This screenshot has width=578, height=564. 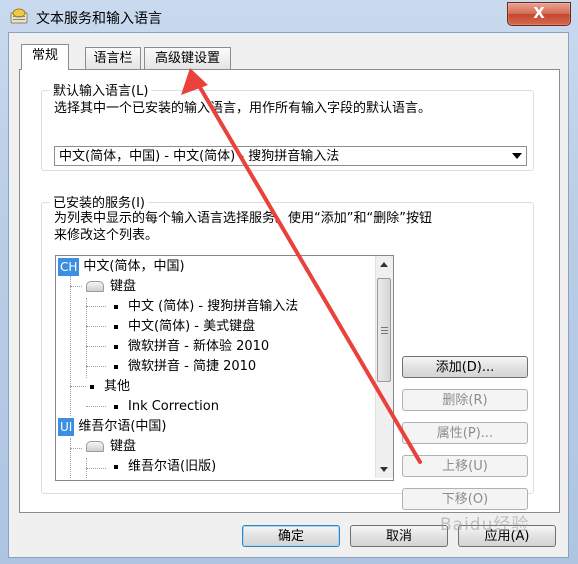 What do you see at coordinates (172, 466) in the screenshot?
I see `tree-item-label: 维吾尔语(旧版)` at bounding box center [172, 466].